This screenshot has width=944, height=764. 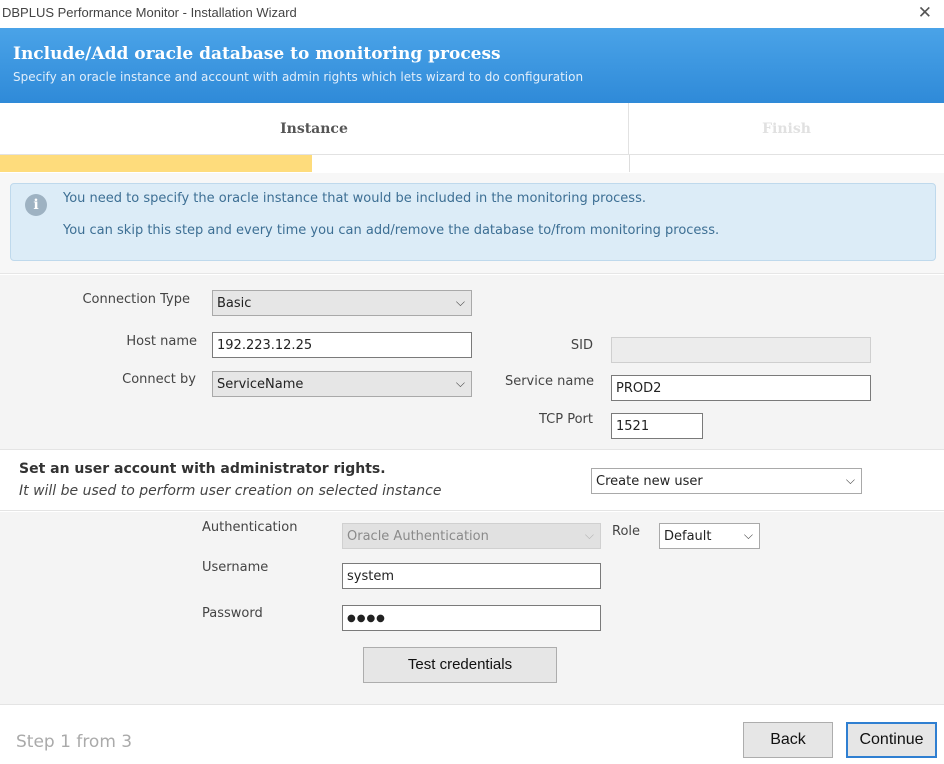 What do you see at coordinates (156, 163) in the screenshot?
I see `progress-fill` at bounding box center [156, 163].